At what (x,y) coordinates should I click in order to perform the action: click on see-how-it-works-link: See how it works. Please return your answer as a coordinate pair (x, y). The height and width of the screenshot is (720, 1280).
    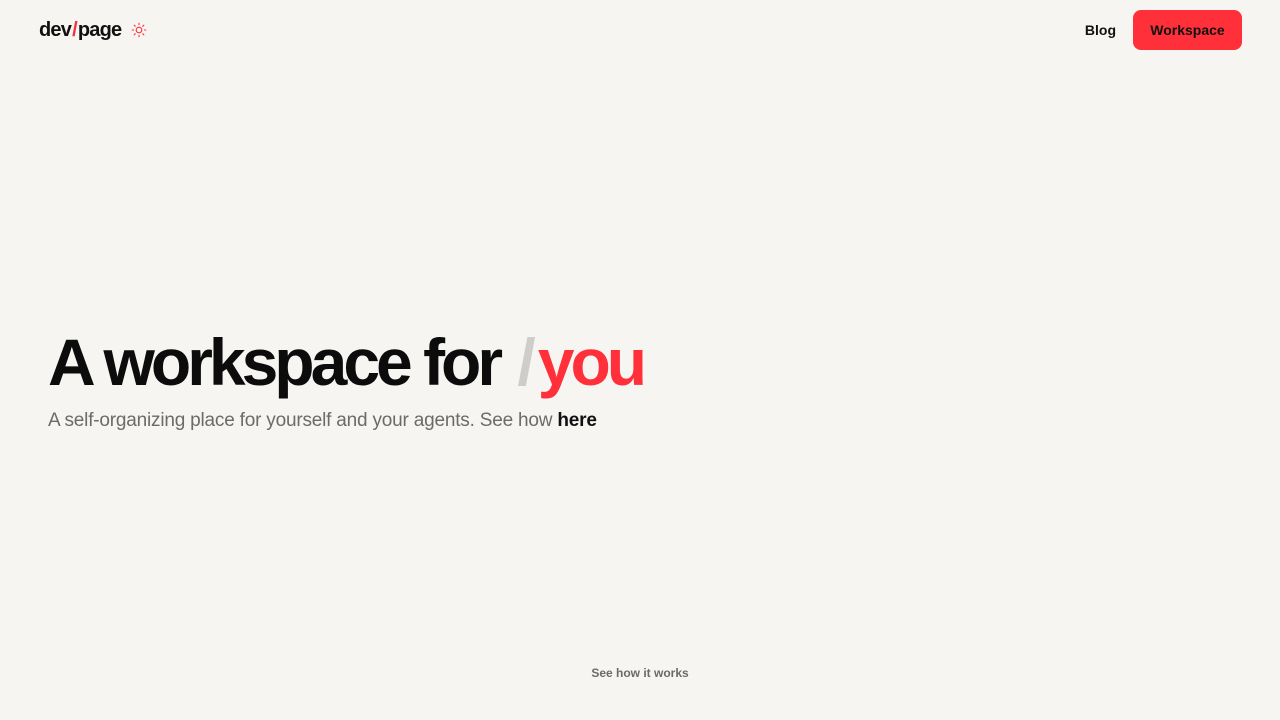
    Looking at the image, I should click on (640, 673).